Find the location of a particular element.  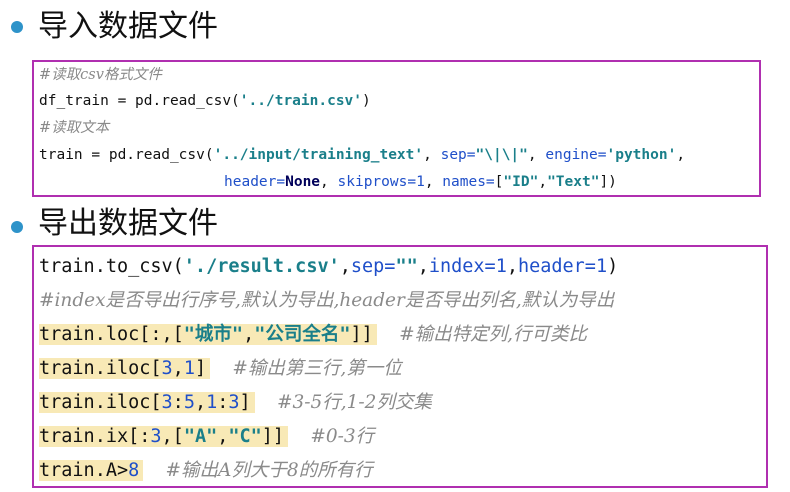

code-line: train.A>8 #输出A列大于8的所有行 is located at coordinates (206, 470).